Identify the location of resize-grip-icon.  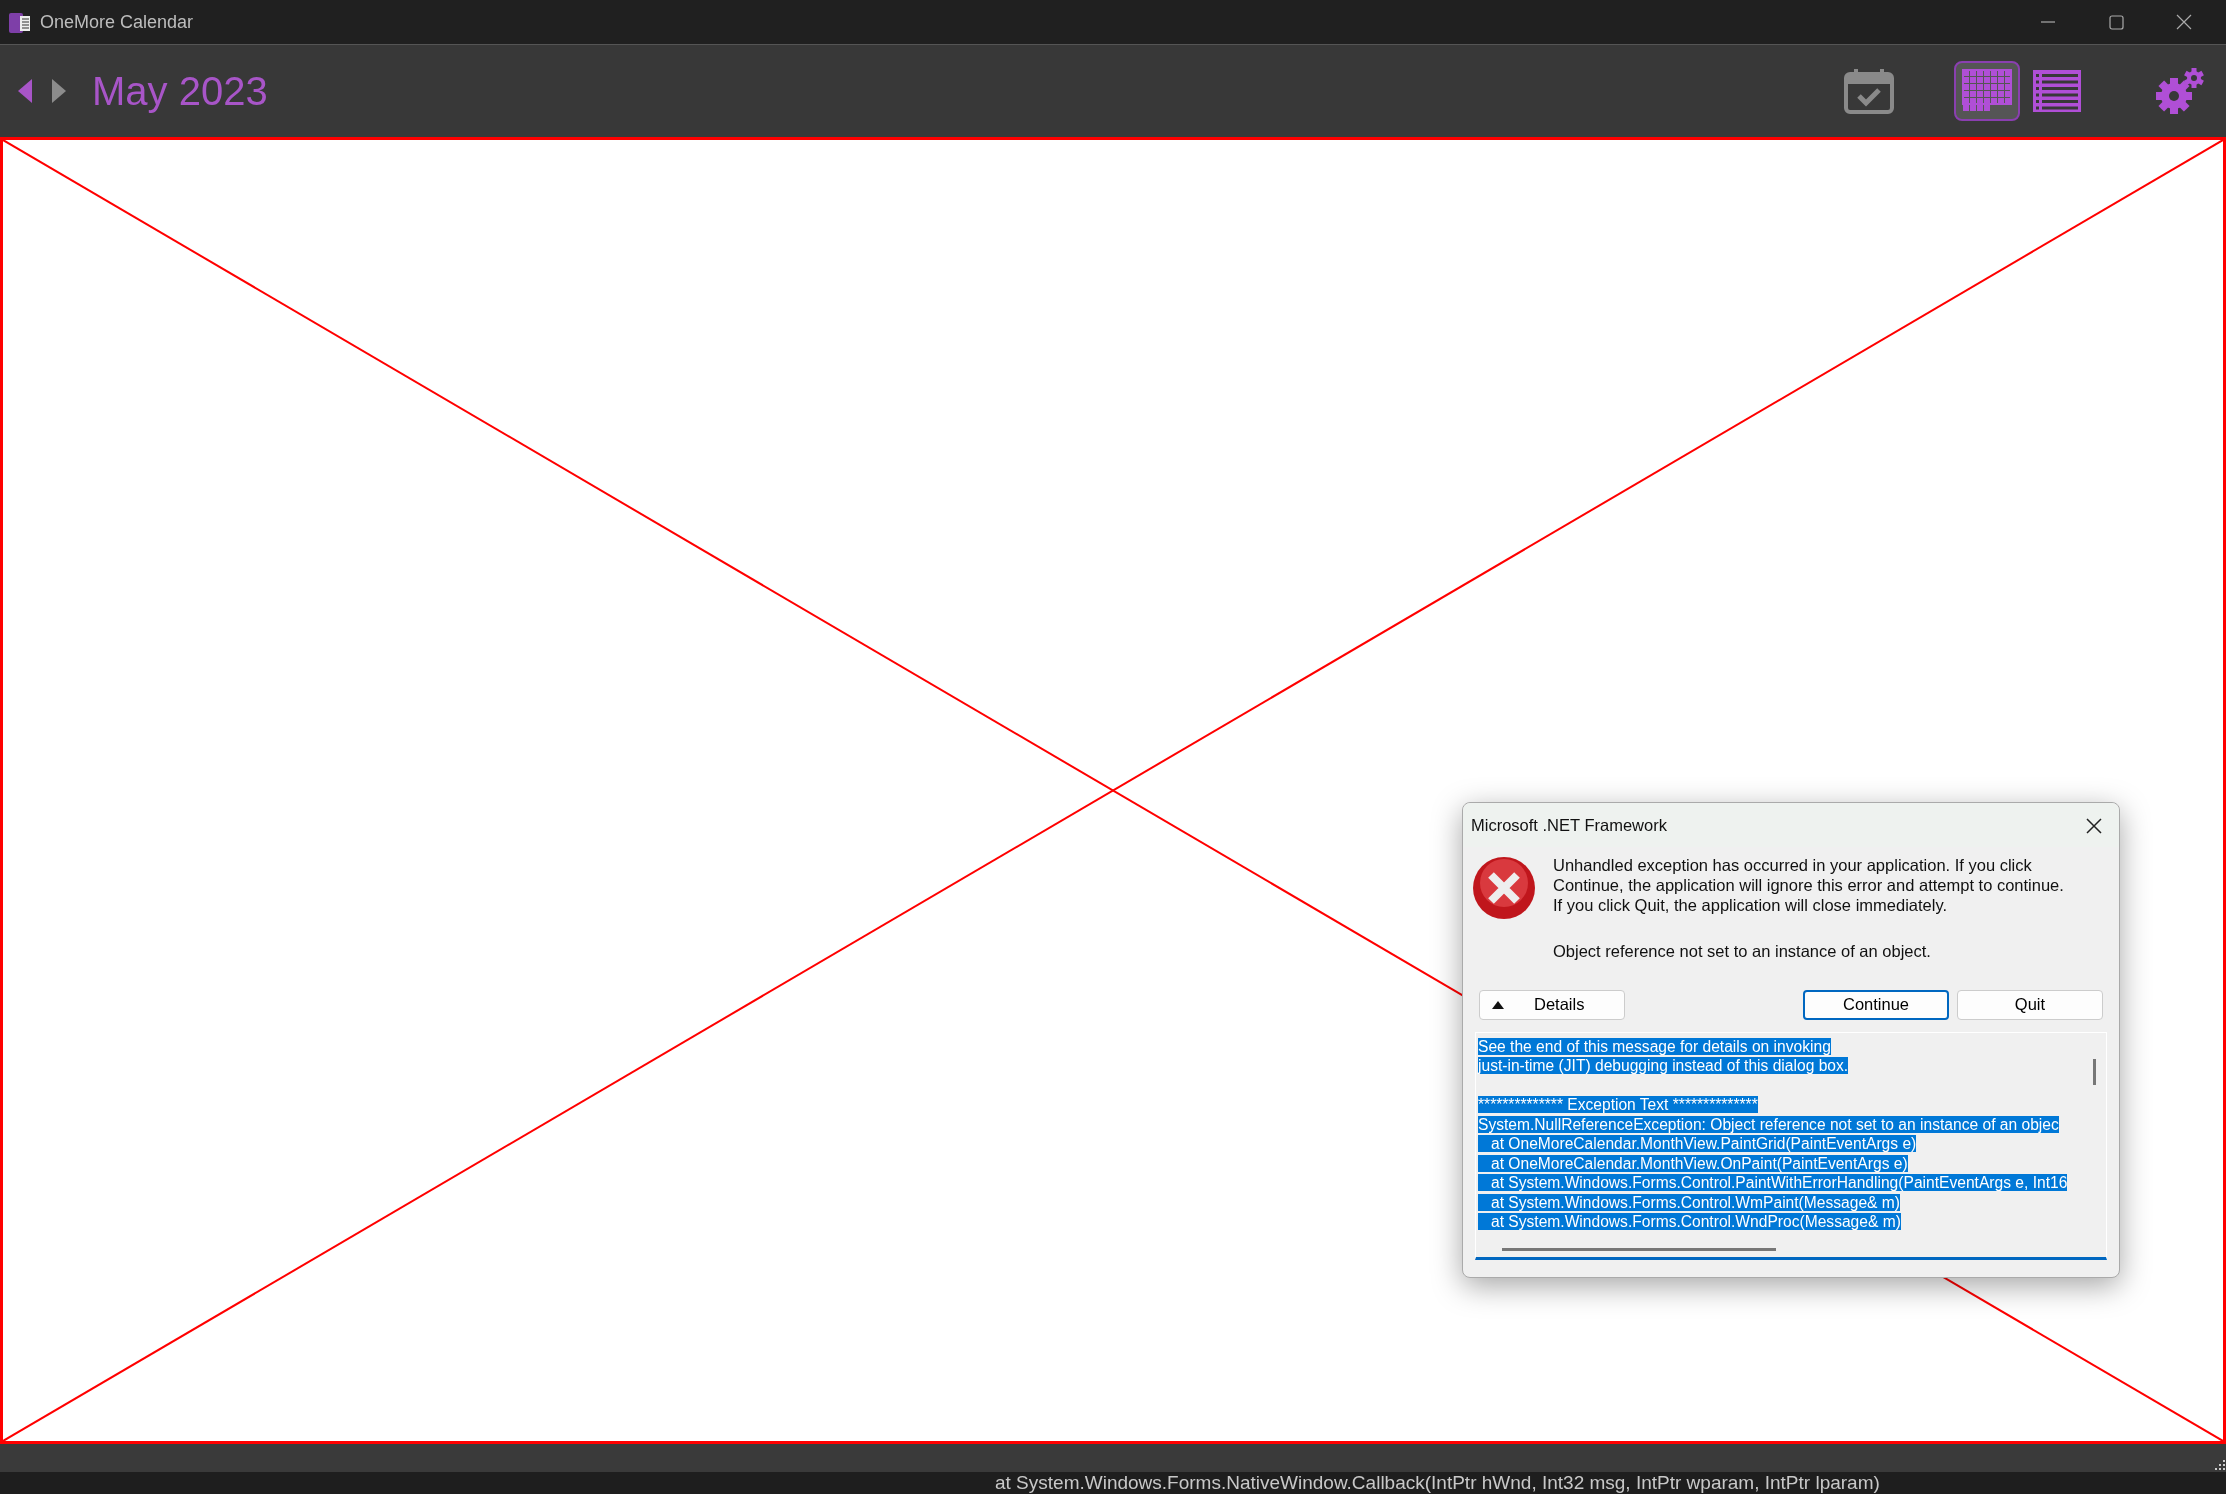
(2219, 1465).